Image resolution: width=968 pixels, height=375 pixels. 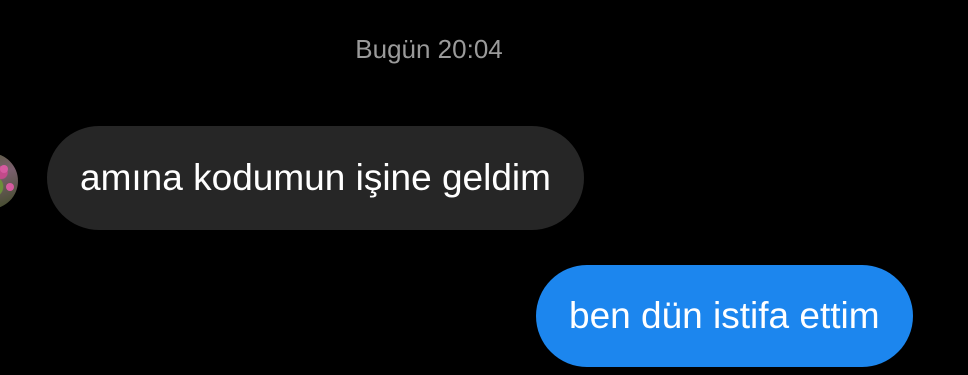 I want to click on contact-avatar, so click(x=9, y=181).